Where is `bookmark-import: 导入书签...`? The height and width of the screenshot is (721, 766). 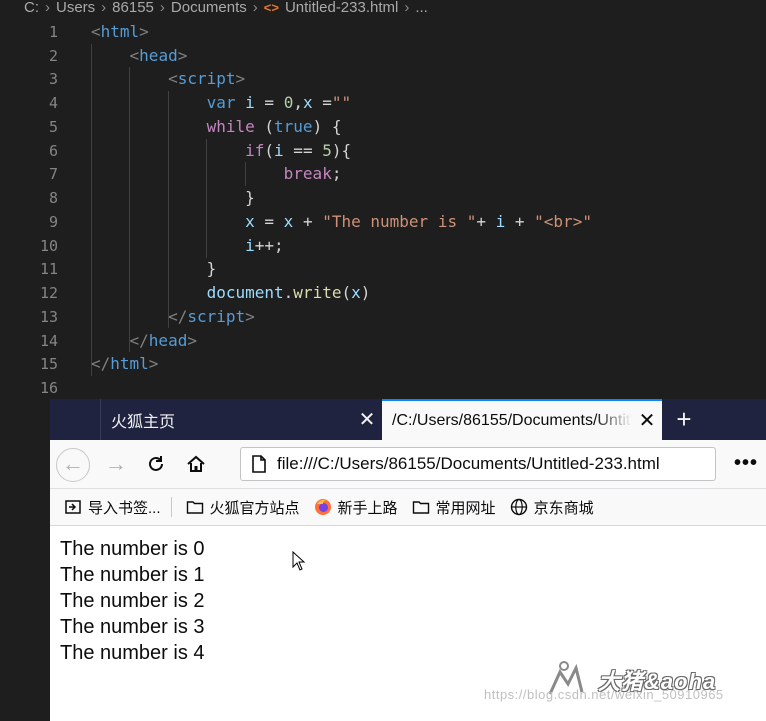
bookmark-import: 导入书签... is located at coordinates (112, 507).